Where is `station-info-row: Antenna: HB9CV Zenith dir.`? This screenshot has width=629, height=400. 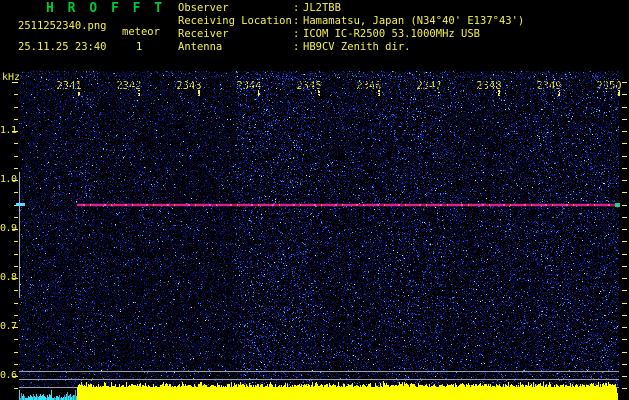 station-info-row: Antenna: HB9CV Zenith dir. is located at coordinates (351, 47).